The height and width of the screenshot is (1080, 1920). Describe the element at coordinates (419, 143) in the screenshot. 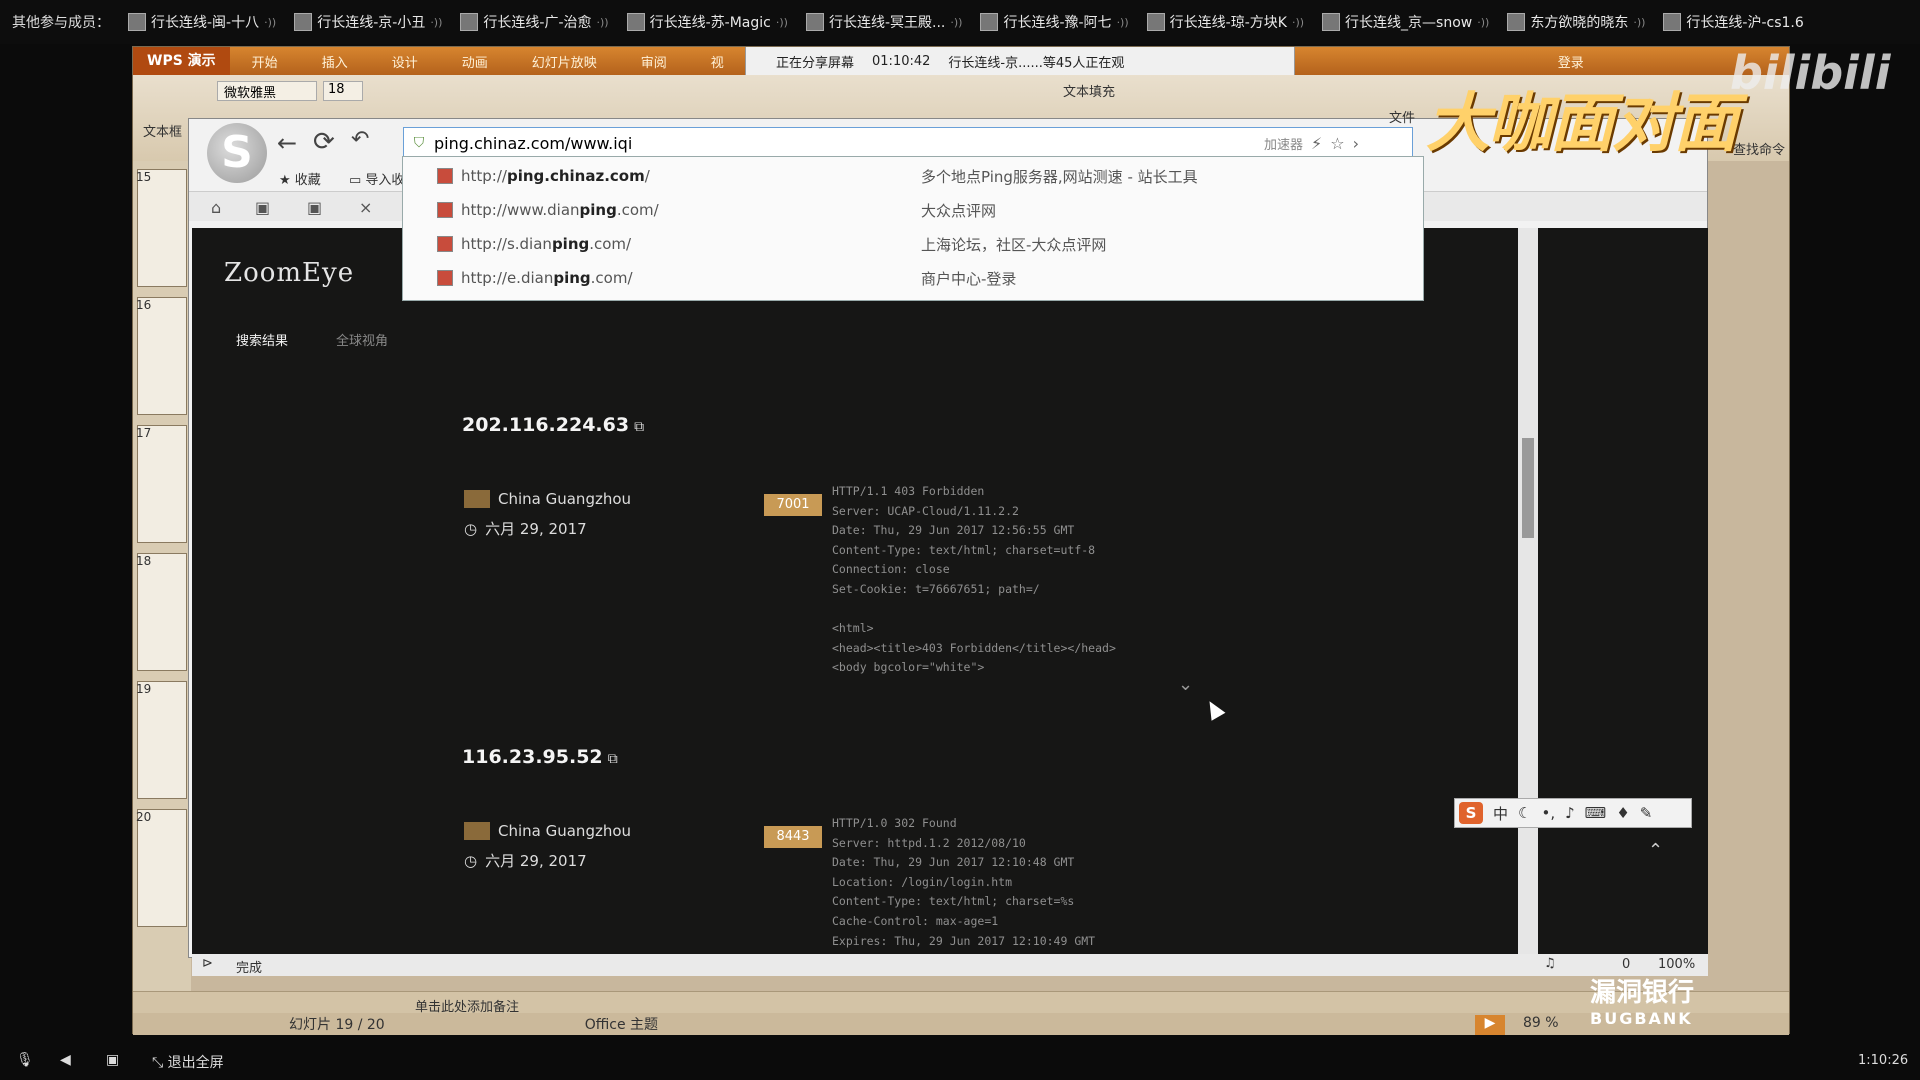

I see `shield-icon: ⛉` at that location.